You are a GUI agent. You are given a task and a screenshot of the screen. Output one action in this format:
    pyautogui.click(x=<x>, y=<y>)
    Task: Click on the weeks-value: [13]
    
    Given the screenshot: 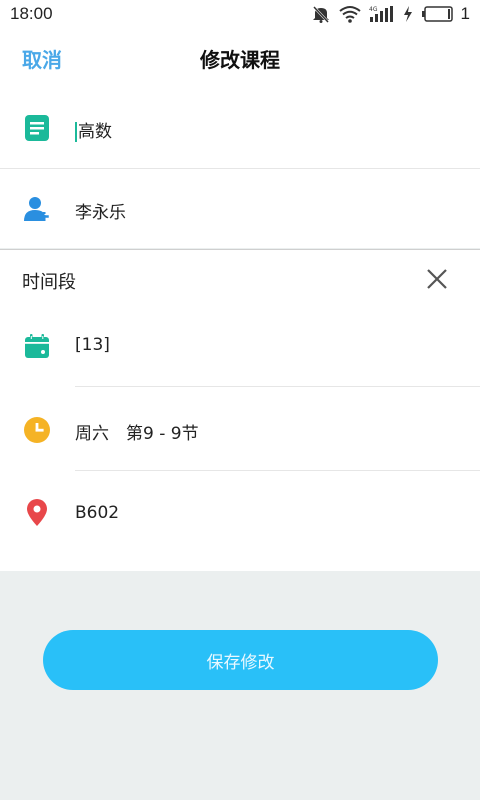 What is the action you would take?
    pyautogui.click(x=92, y=345)
    